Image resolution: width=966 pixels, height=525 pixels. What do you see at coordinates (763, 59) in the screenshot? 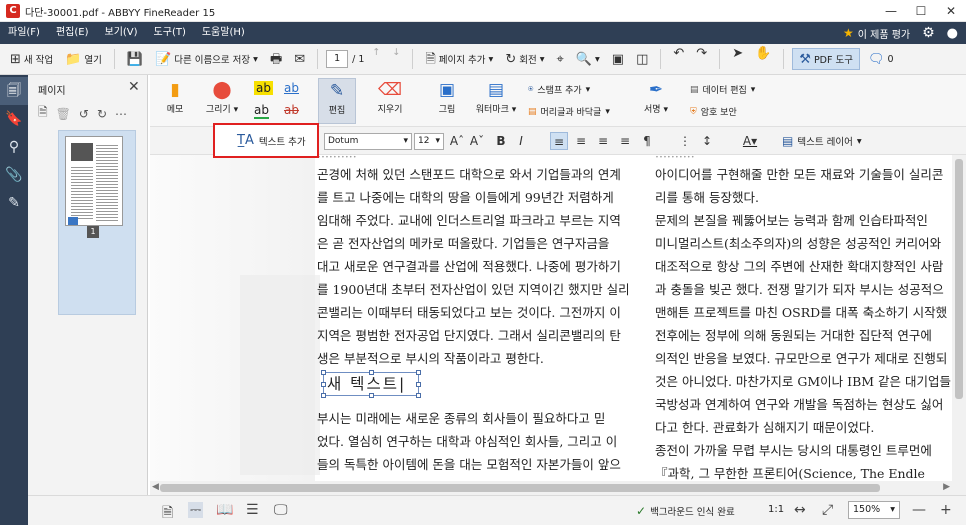
I see `hand-tool-icon: ✋` at bounding box center [763, 59].